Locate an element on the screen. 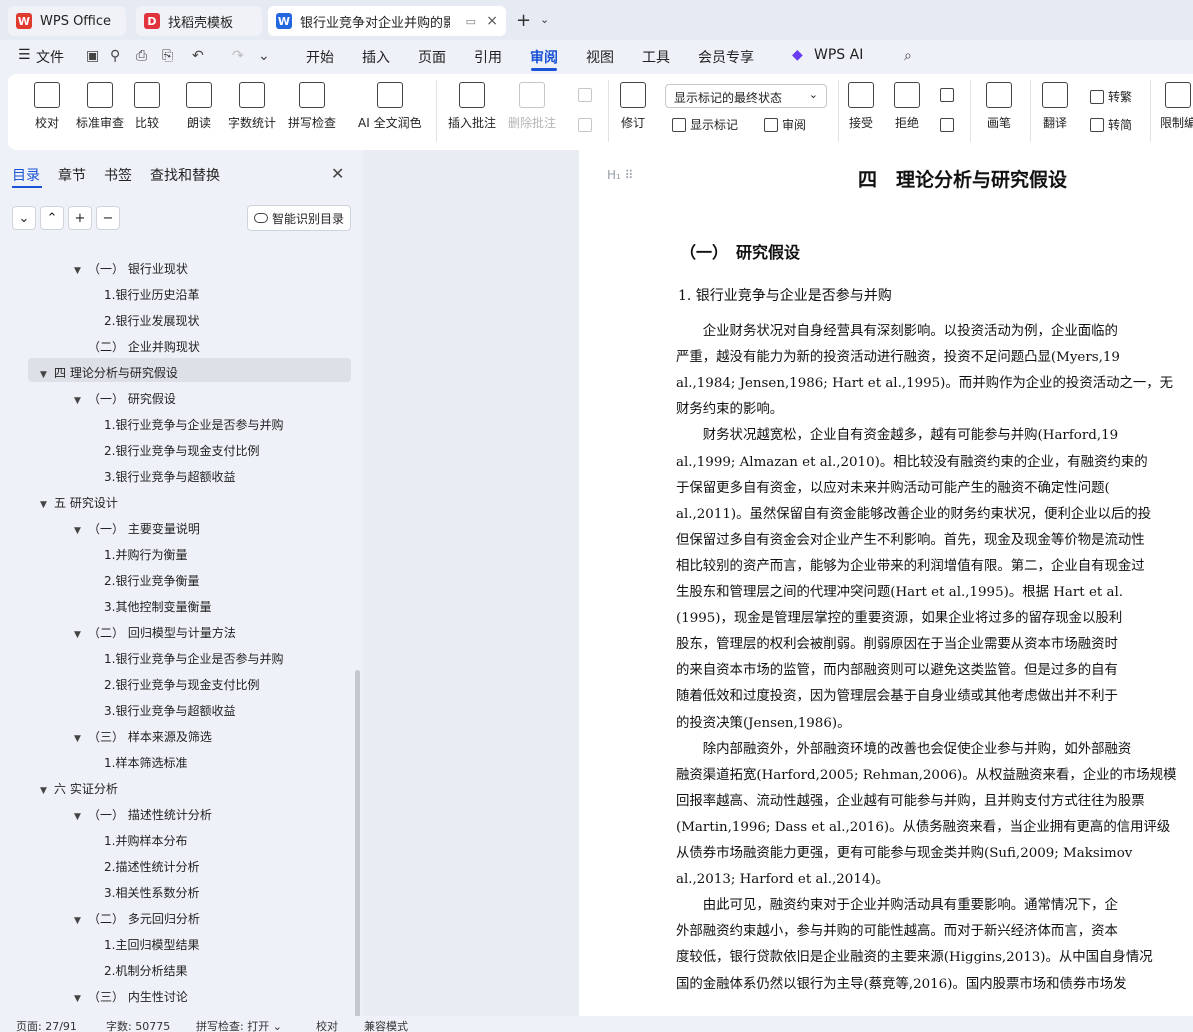 The width and height of the screenshot is (1193, 1032). heading-handle-icon: H₁ ⠿ is located at coordinates (620, 175).